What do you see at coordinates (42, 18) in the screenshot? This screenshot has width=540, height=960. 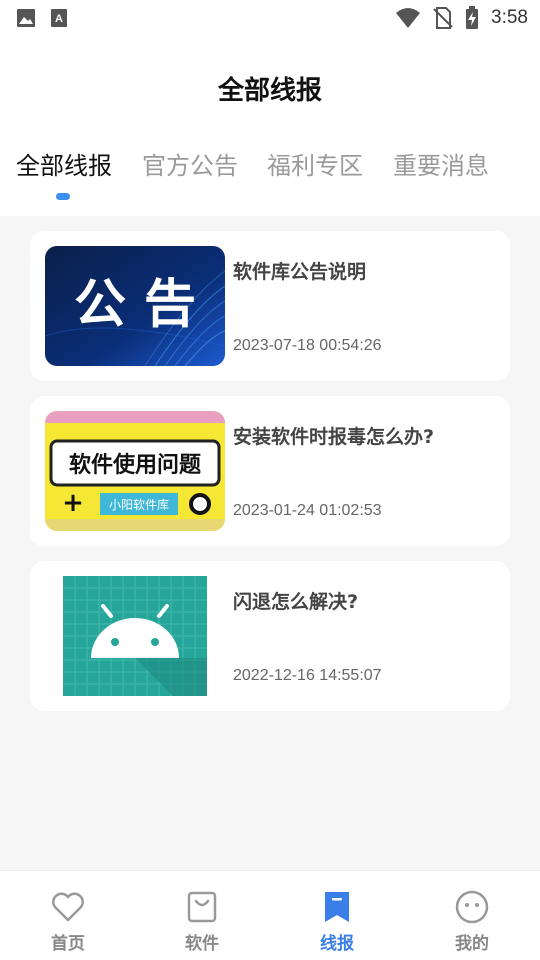 I see `status-left: A` at bounding box center [42, 18].